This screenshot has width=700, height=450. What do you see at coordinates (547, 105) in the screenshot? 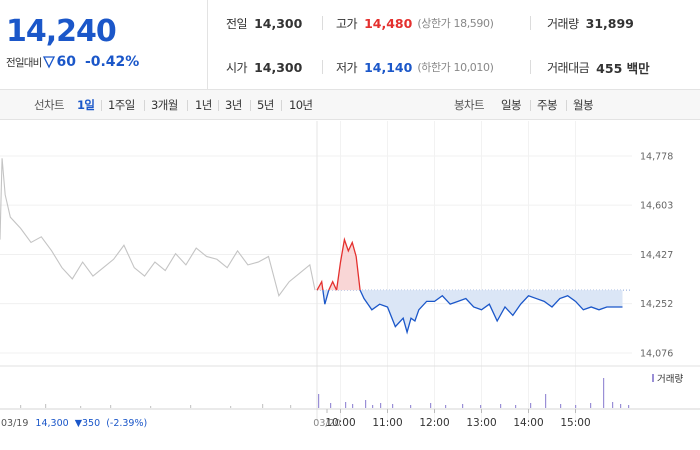
I see `candle-weekly: 주봉` at bounding box center [547, 105].